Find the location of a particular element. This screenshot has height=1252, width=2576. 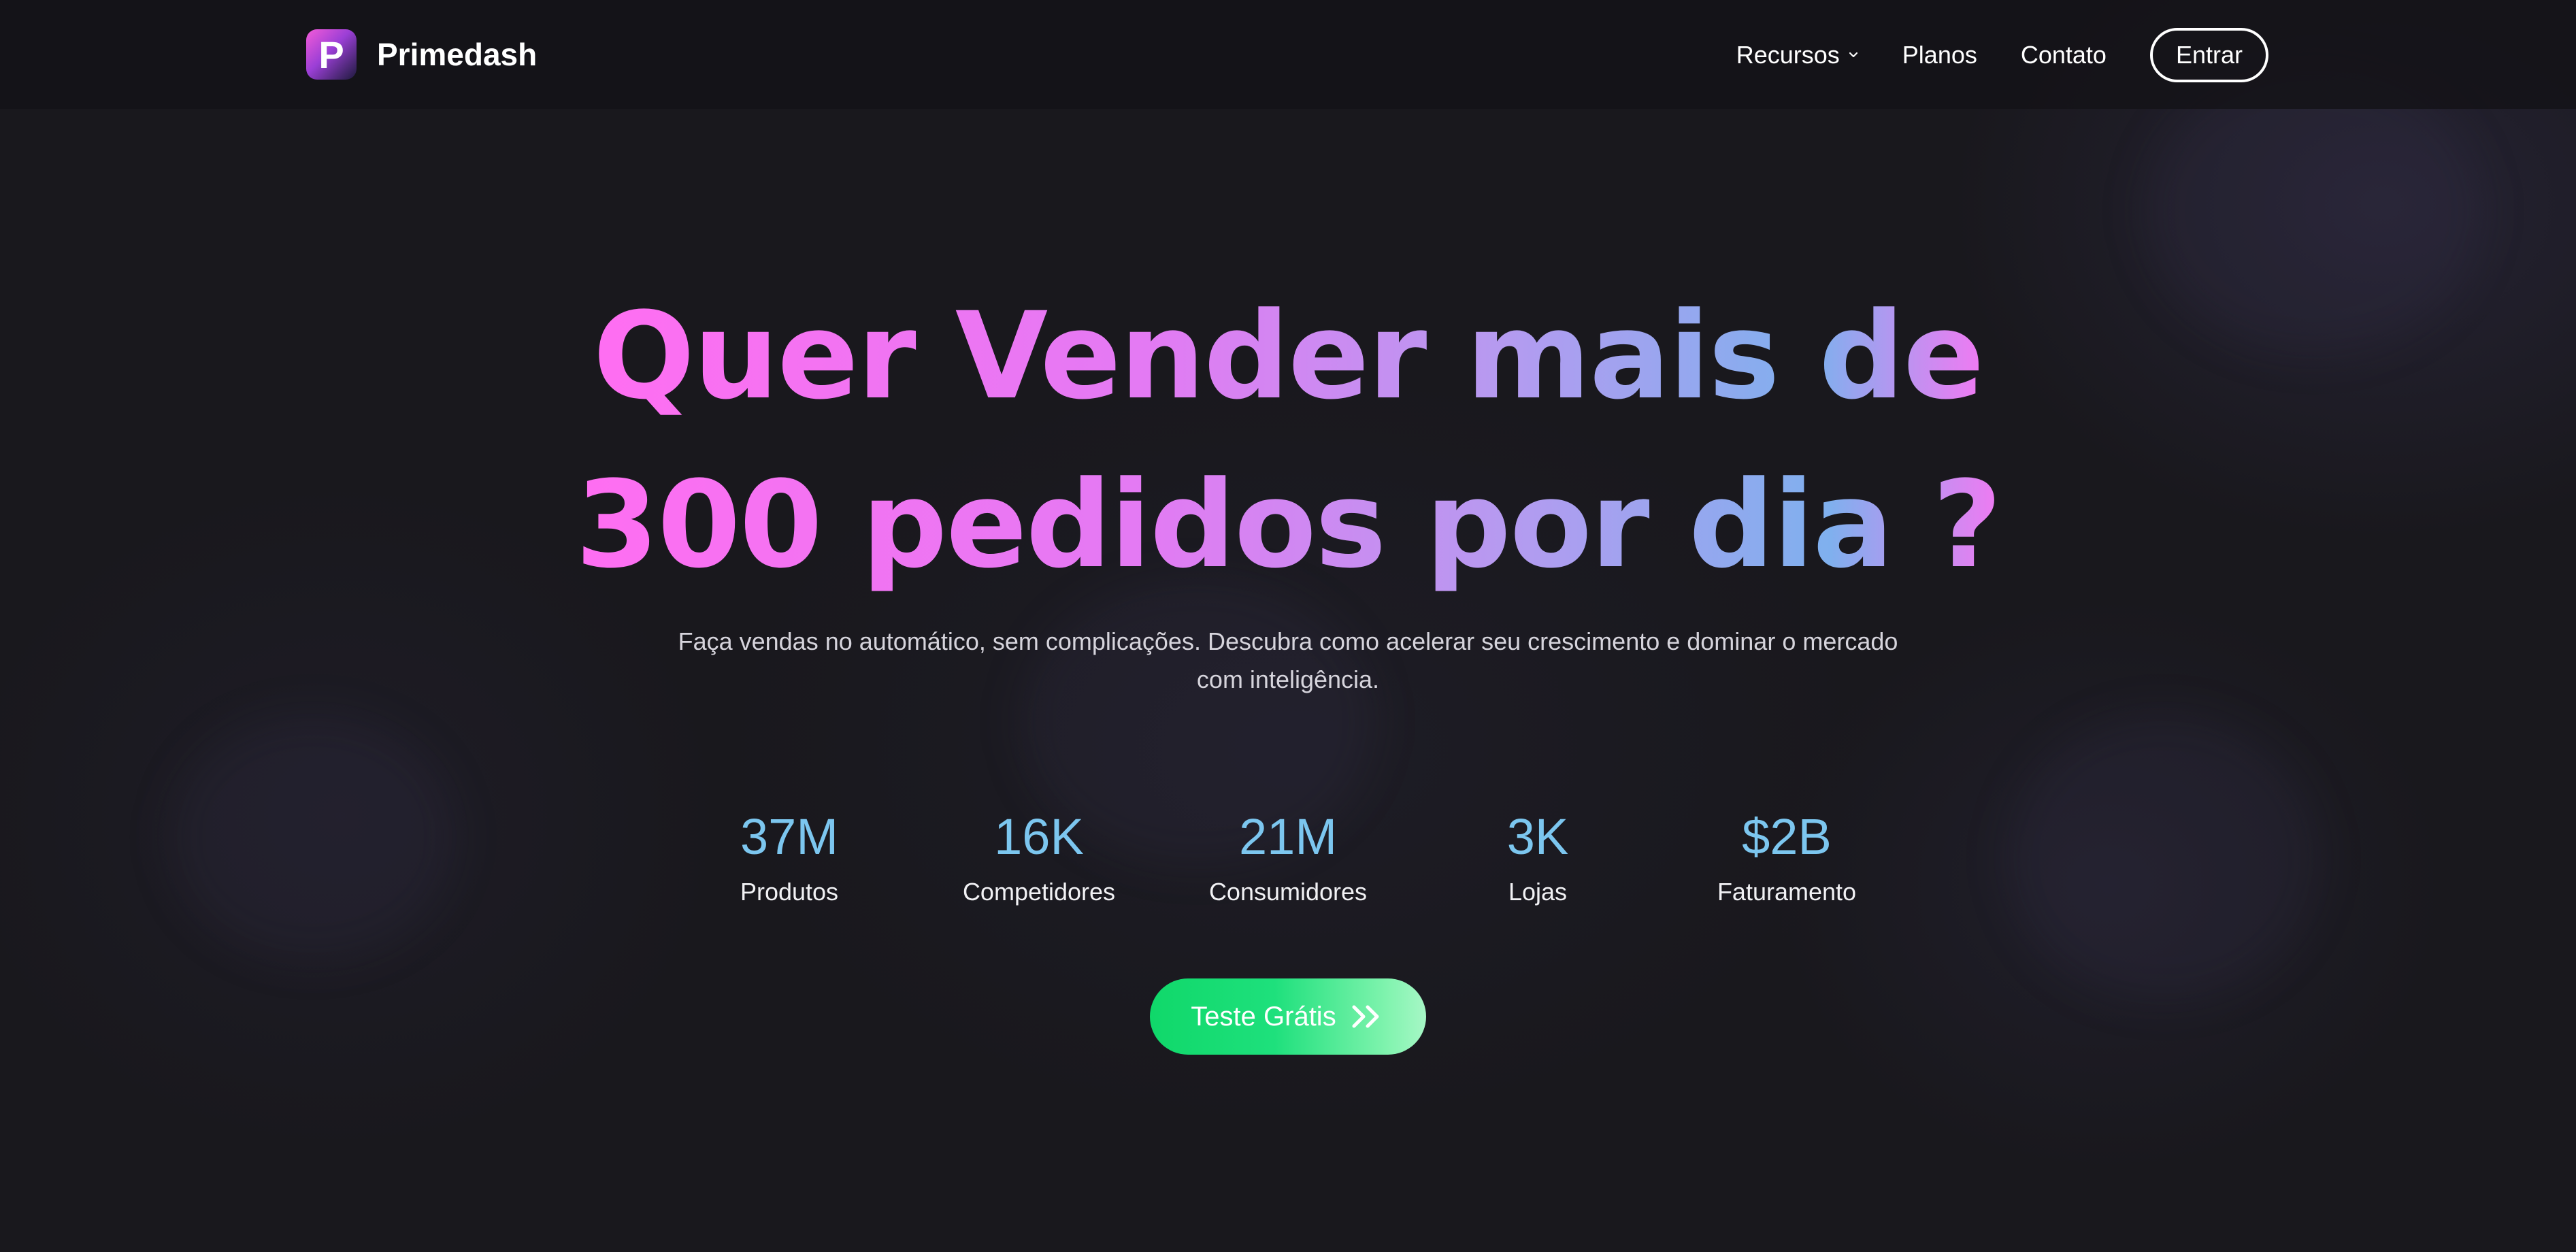

main-nav: Recursos Planos Contato Entrar is located at coordinates (2002, 55).